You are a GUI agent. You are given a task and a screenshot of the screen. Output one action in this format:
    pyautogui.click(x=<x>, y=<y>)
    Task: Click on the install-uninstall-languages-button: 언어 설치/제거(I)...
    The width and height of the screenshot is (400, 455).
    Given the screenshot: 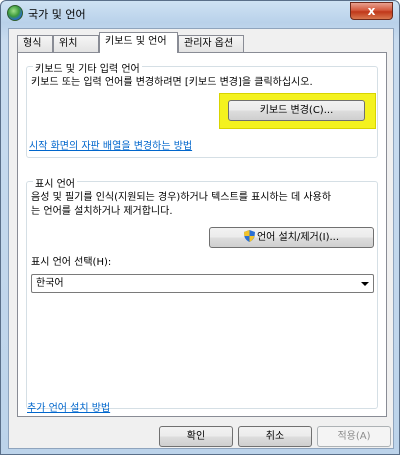 What is the action you would take?
    pyautogui.click(x=291, y=237)
    